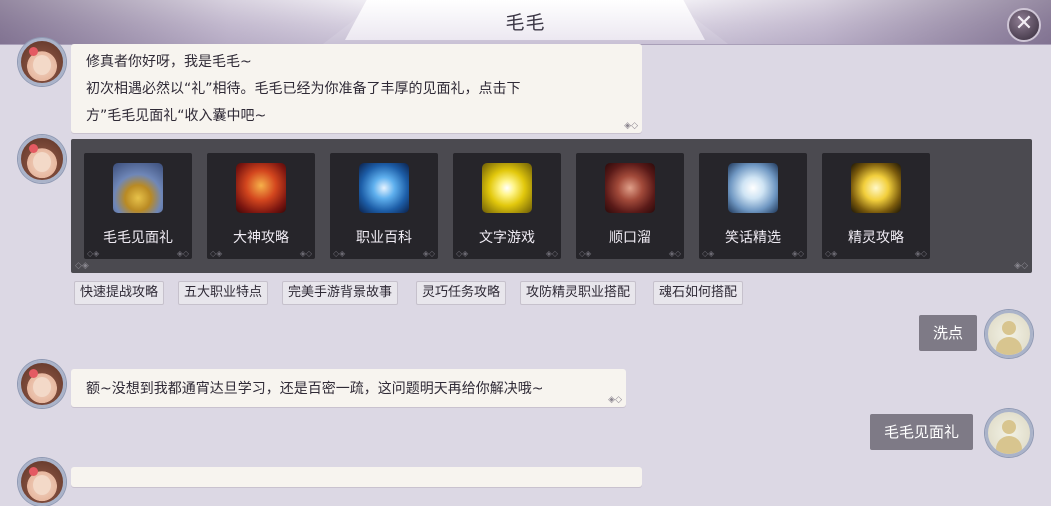  I want to click on tile-spirit-guide: 精灵攻略 ◇◈ ◈◇, so click(876, 206).